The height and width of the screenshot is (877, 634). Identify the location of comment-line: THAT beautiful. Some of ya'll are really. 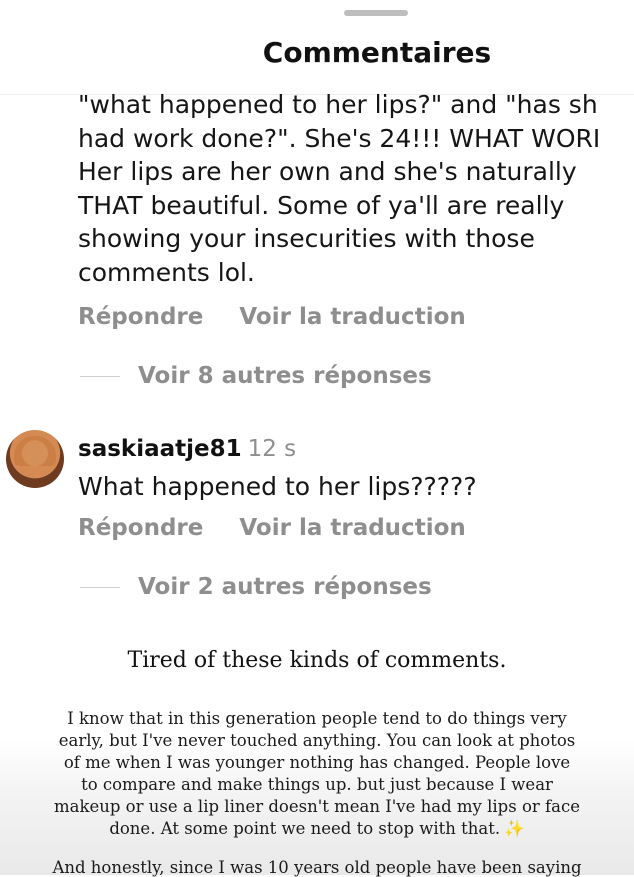
(321, 205).